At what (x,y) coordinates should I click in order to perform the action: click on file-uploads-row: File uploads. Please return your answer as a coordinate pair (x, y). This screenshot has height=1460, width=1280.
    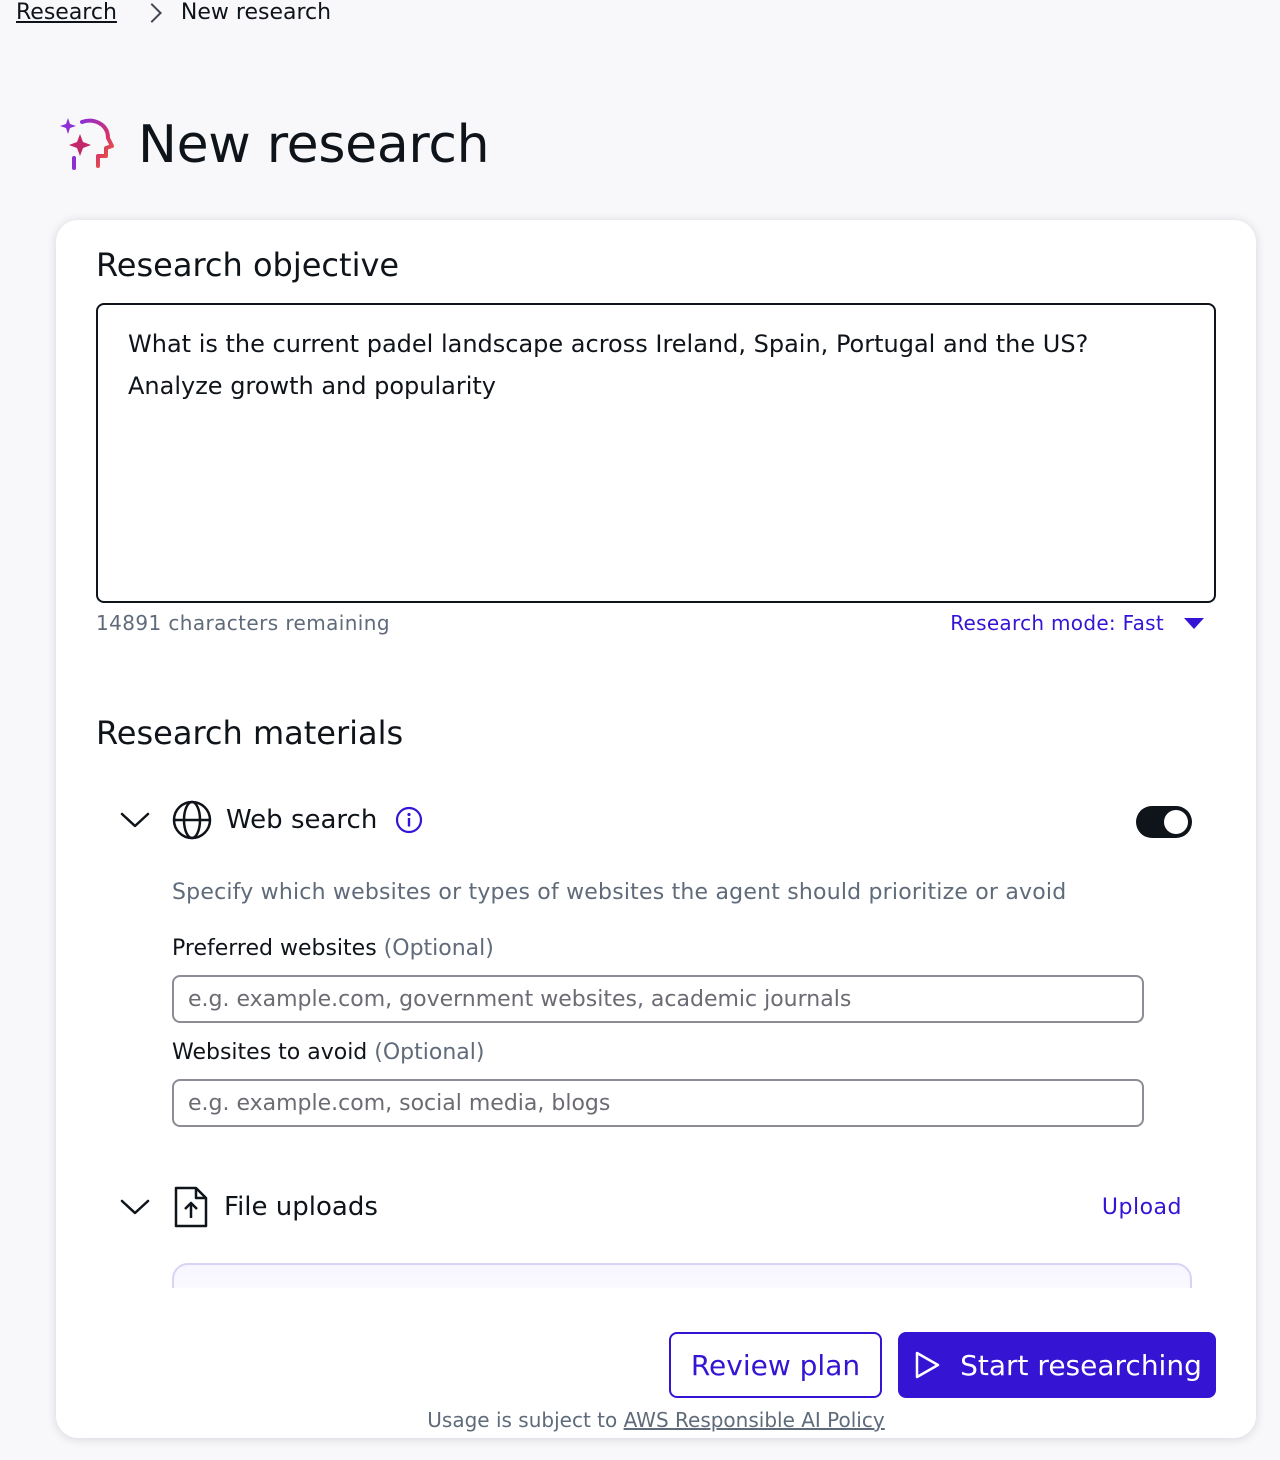
    Looking at the image, I should click on (249, 1207).